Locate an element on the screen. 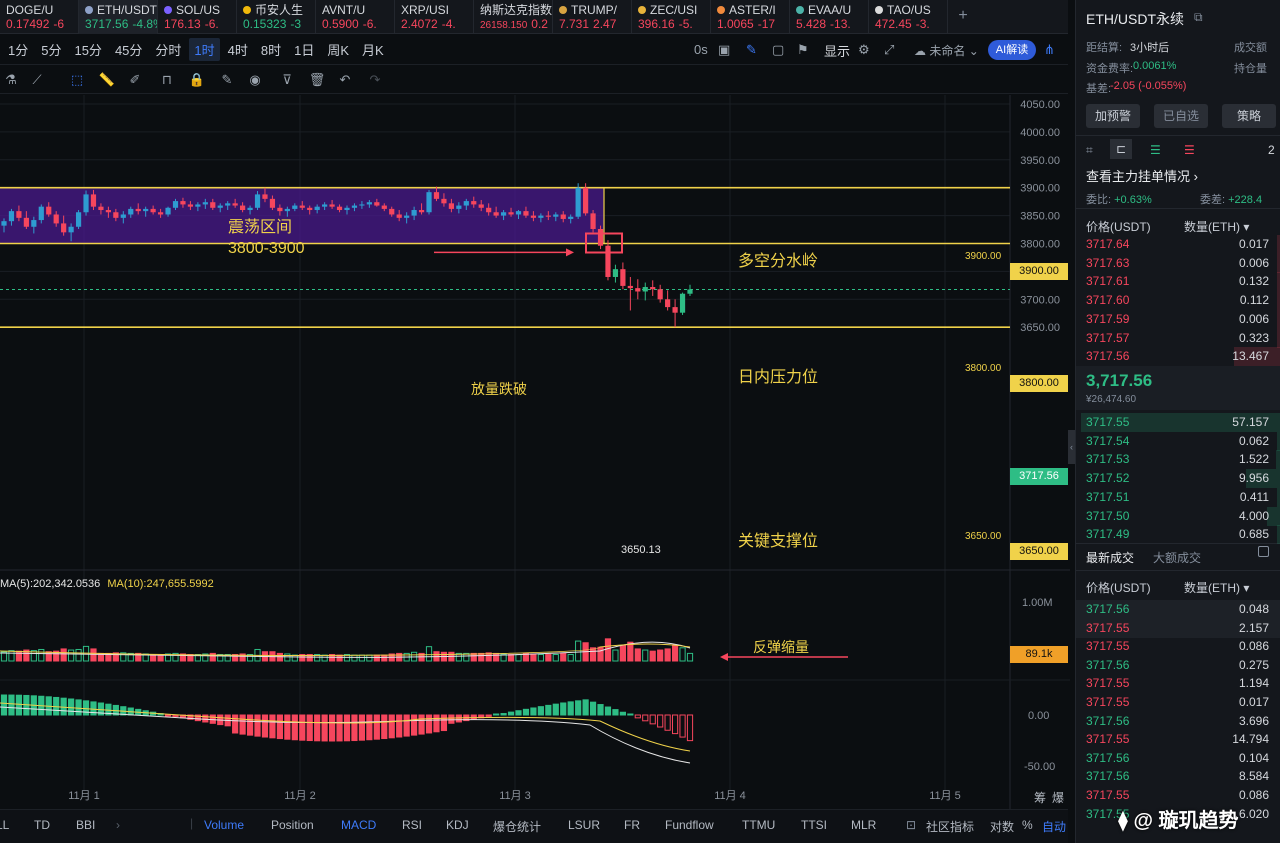 The width and height of the screenshot is (1280, 843). indicator-rsi: RSI is located at coordinates (412, 825).